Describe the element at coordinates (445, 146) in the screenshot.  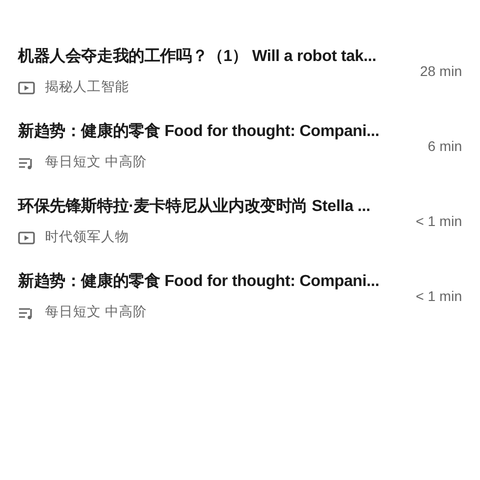
I see `duration-label: 6 min` at that location.